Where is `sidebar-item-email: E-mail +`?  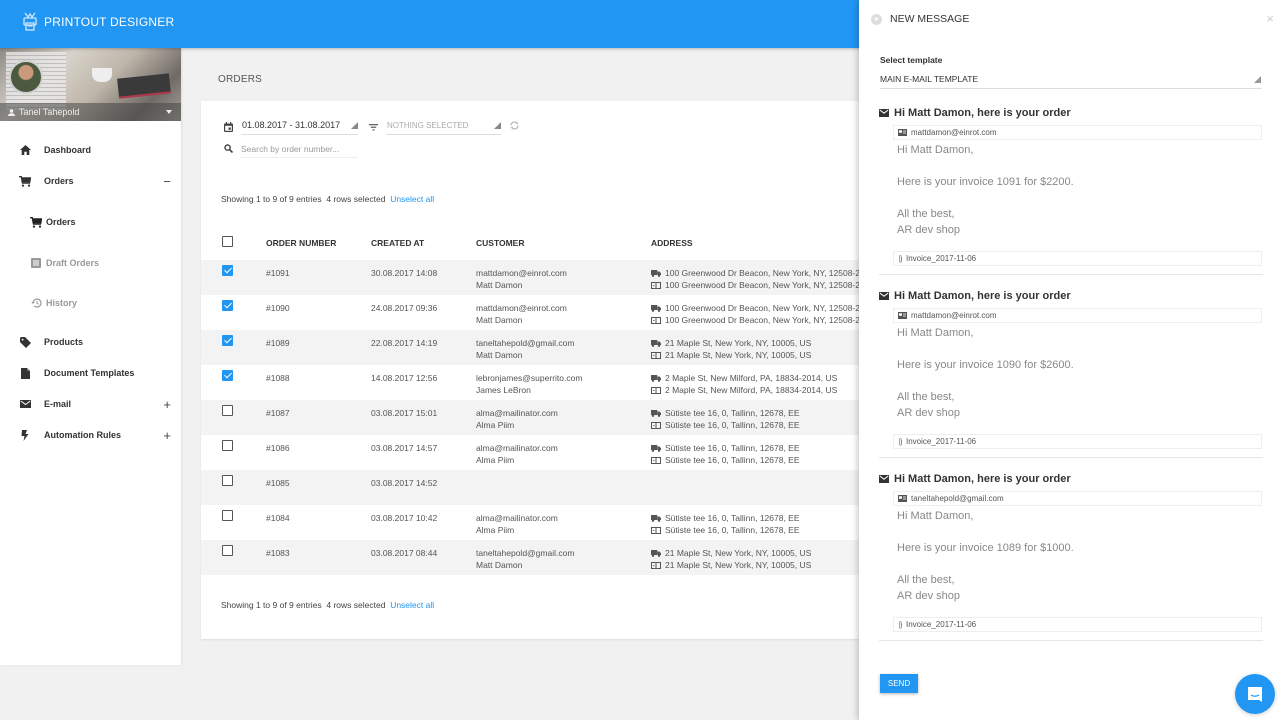
sidebar-item-email: E-mail + is located at coordinates (90, 404).